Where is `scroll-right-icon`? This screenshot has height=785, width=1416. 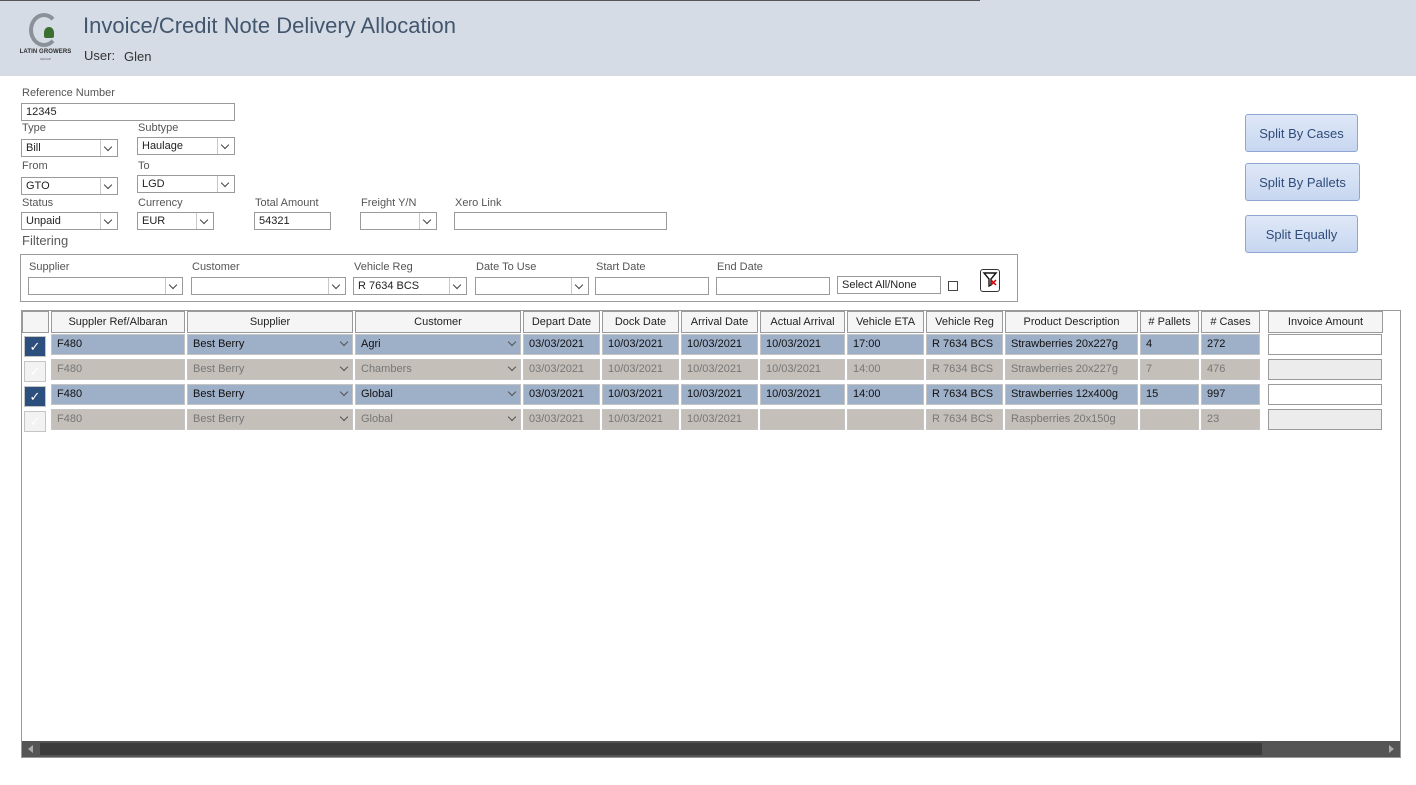
scroll-right-icon is located at coordinates (1391, 749).